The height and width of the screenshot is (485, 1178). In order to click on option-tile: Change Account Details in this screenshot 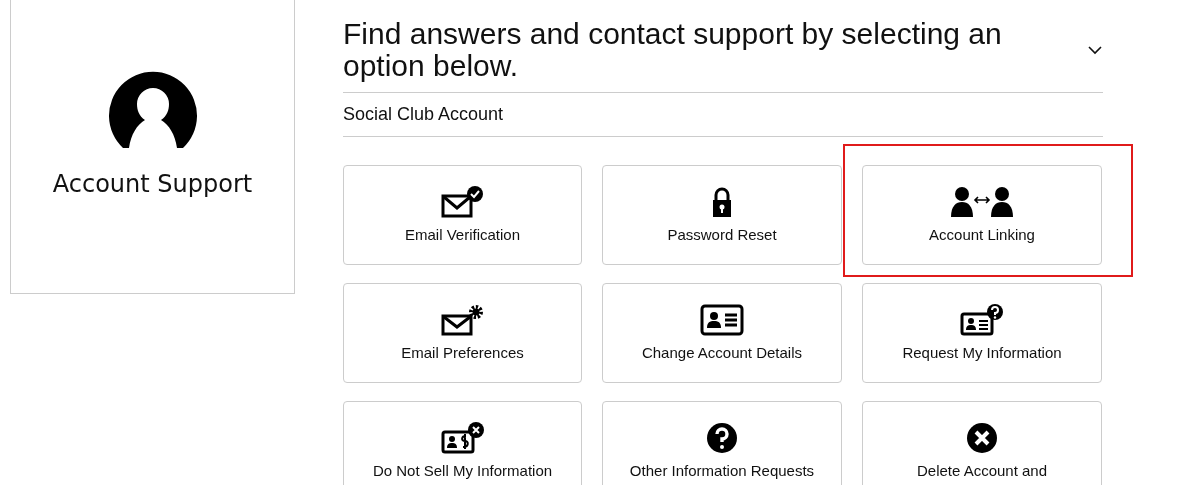, I will do `click(722, 333)`.